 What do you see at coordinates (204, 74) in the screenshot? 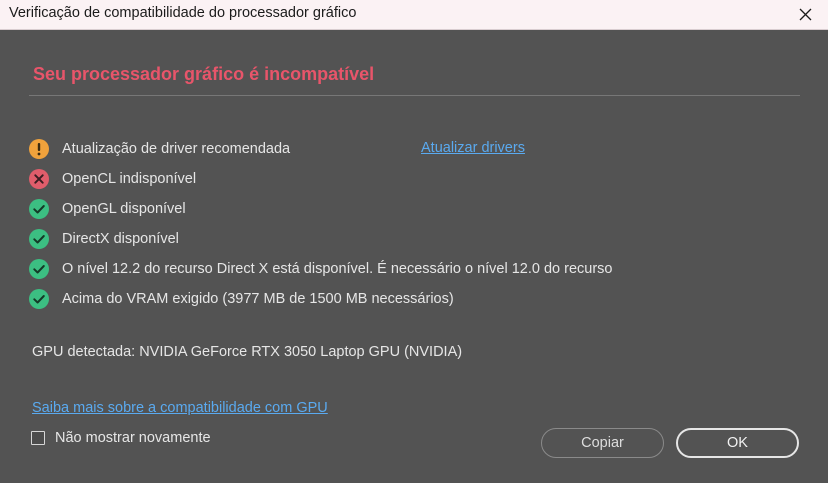
I see `incompatible-heading: Seu processador gráfico é incompatível` at bounding box center [204, 74].